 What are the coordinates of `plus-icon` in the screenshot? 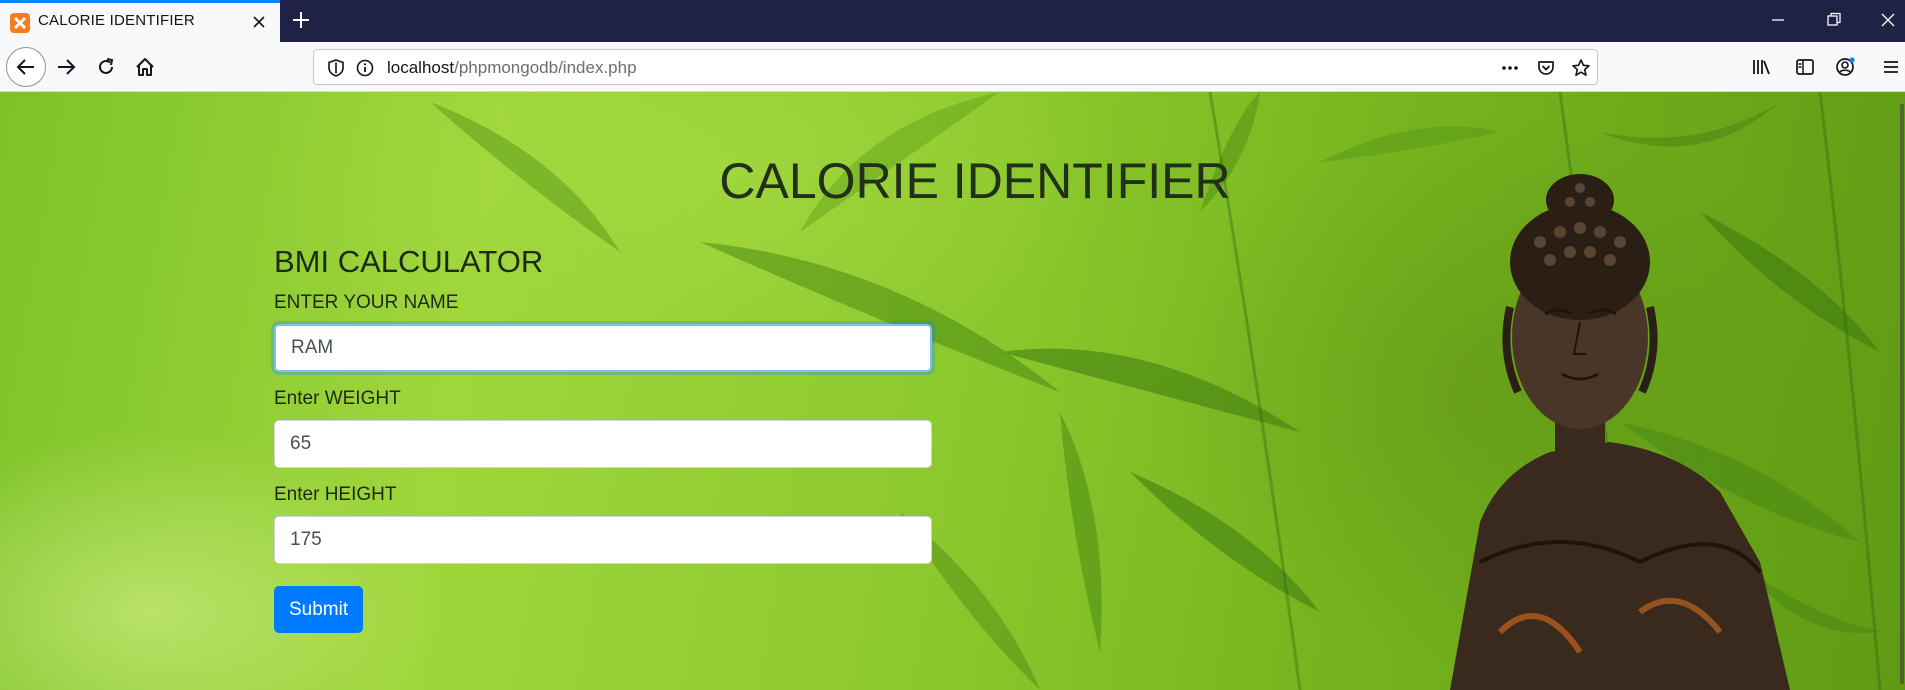 It's located at (301, 20).